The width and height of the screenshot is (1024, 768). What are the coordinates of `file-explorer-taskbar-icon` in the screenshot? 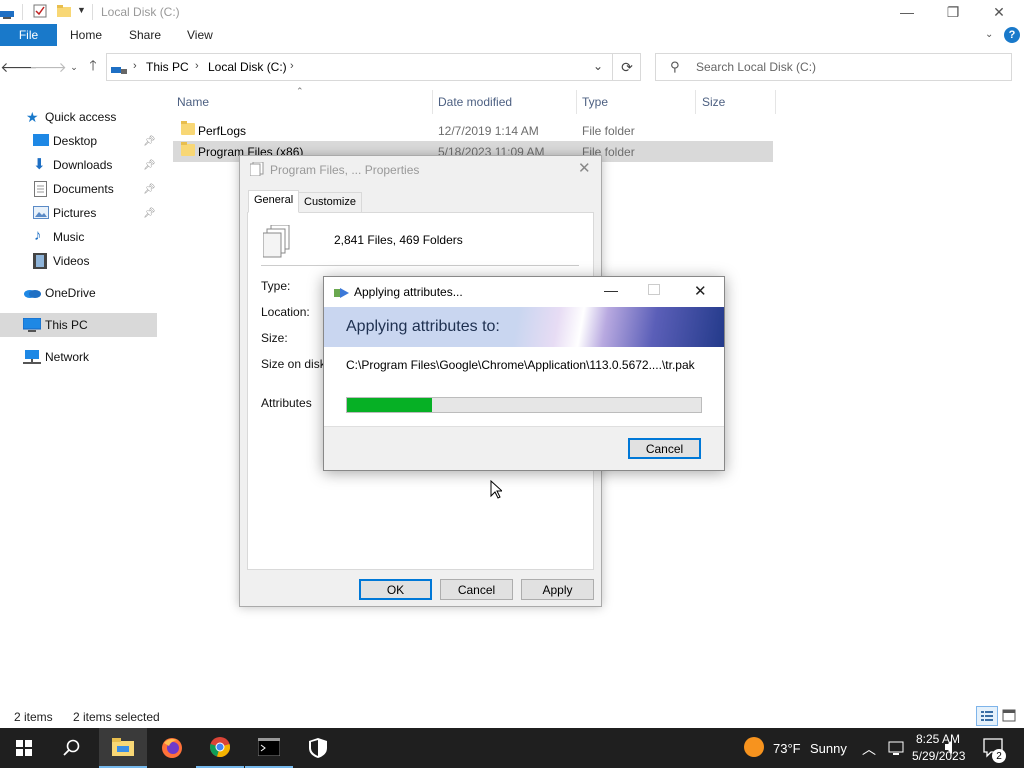 It's located at (123, 748).